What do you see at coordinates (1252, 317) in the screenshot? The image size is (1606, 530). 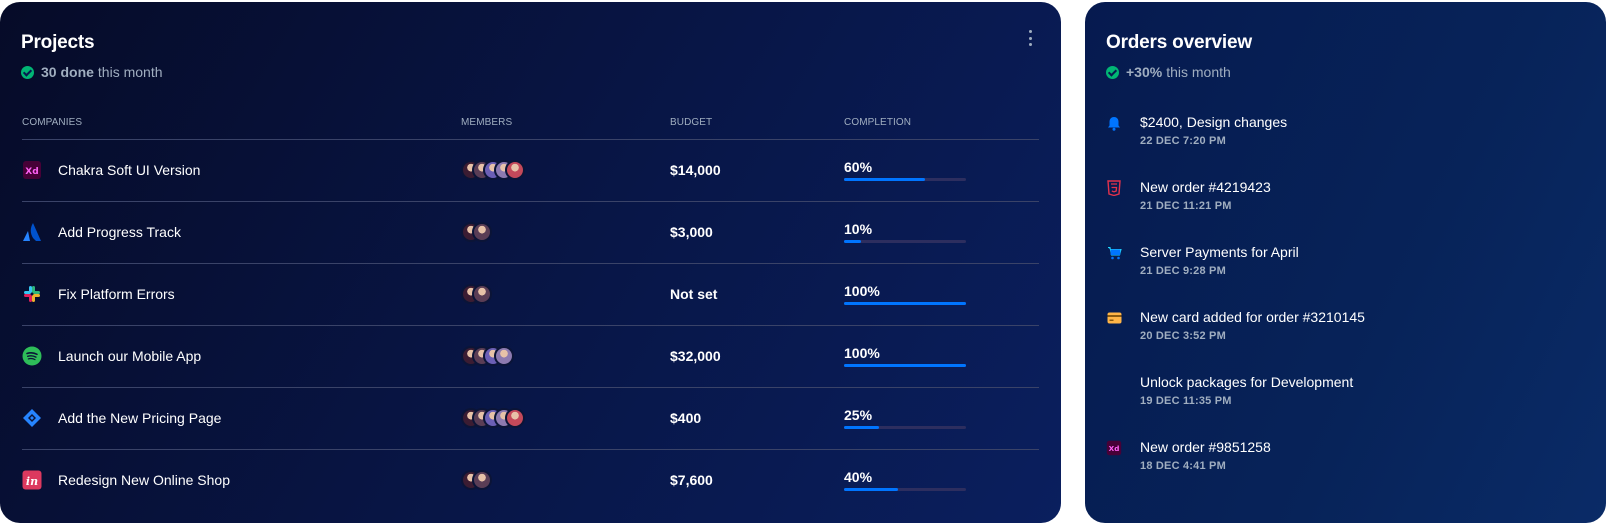 I see `timeline-title: New card added for order #3210145` at bounding box center [1252, 317].